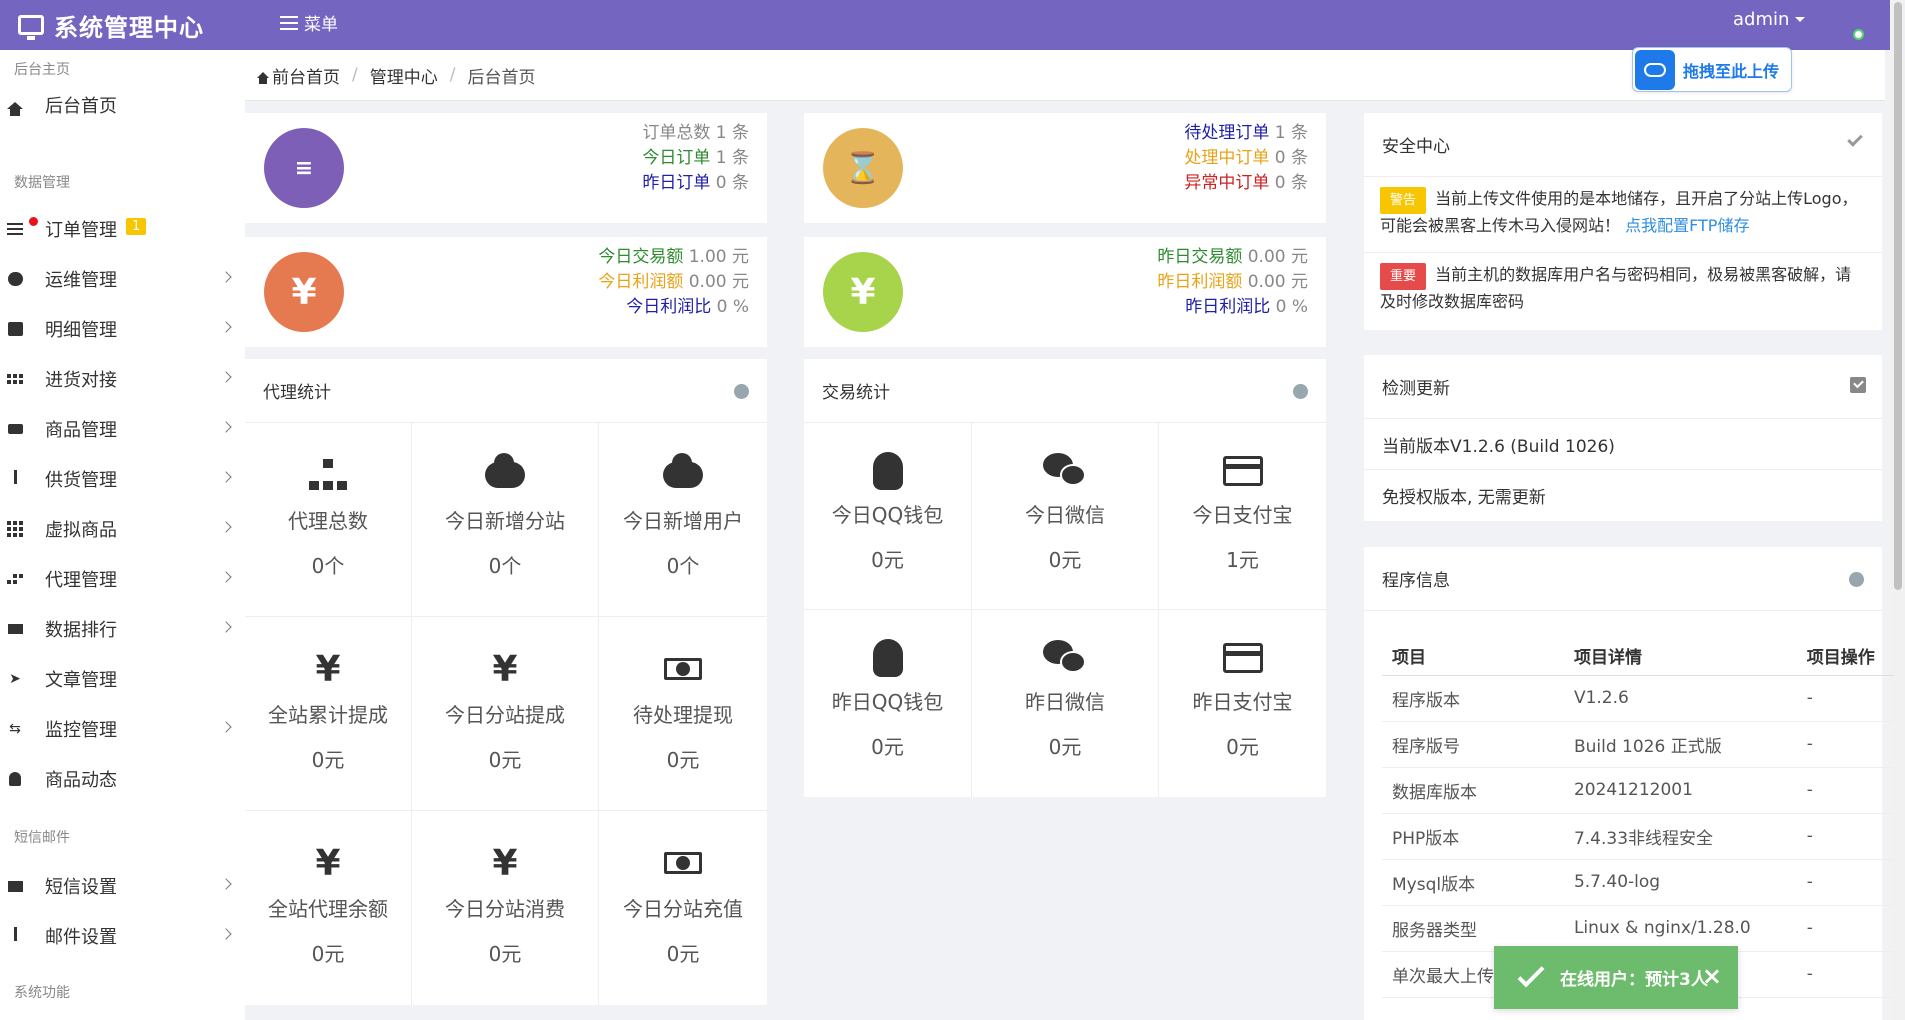 This screenshot has height=1020, width=1905. I want to click on table-cell: V1.2.6, so click(1680, 698).